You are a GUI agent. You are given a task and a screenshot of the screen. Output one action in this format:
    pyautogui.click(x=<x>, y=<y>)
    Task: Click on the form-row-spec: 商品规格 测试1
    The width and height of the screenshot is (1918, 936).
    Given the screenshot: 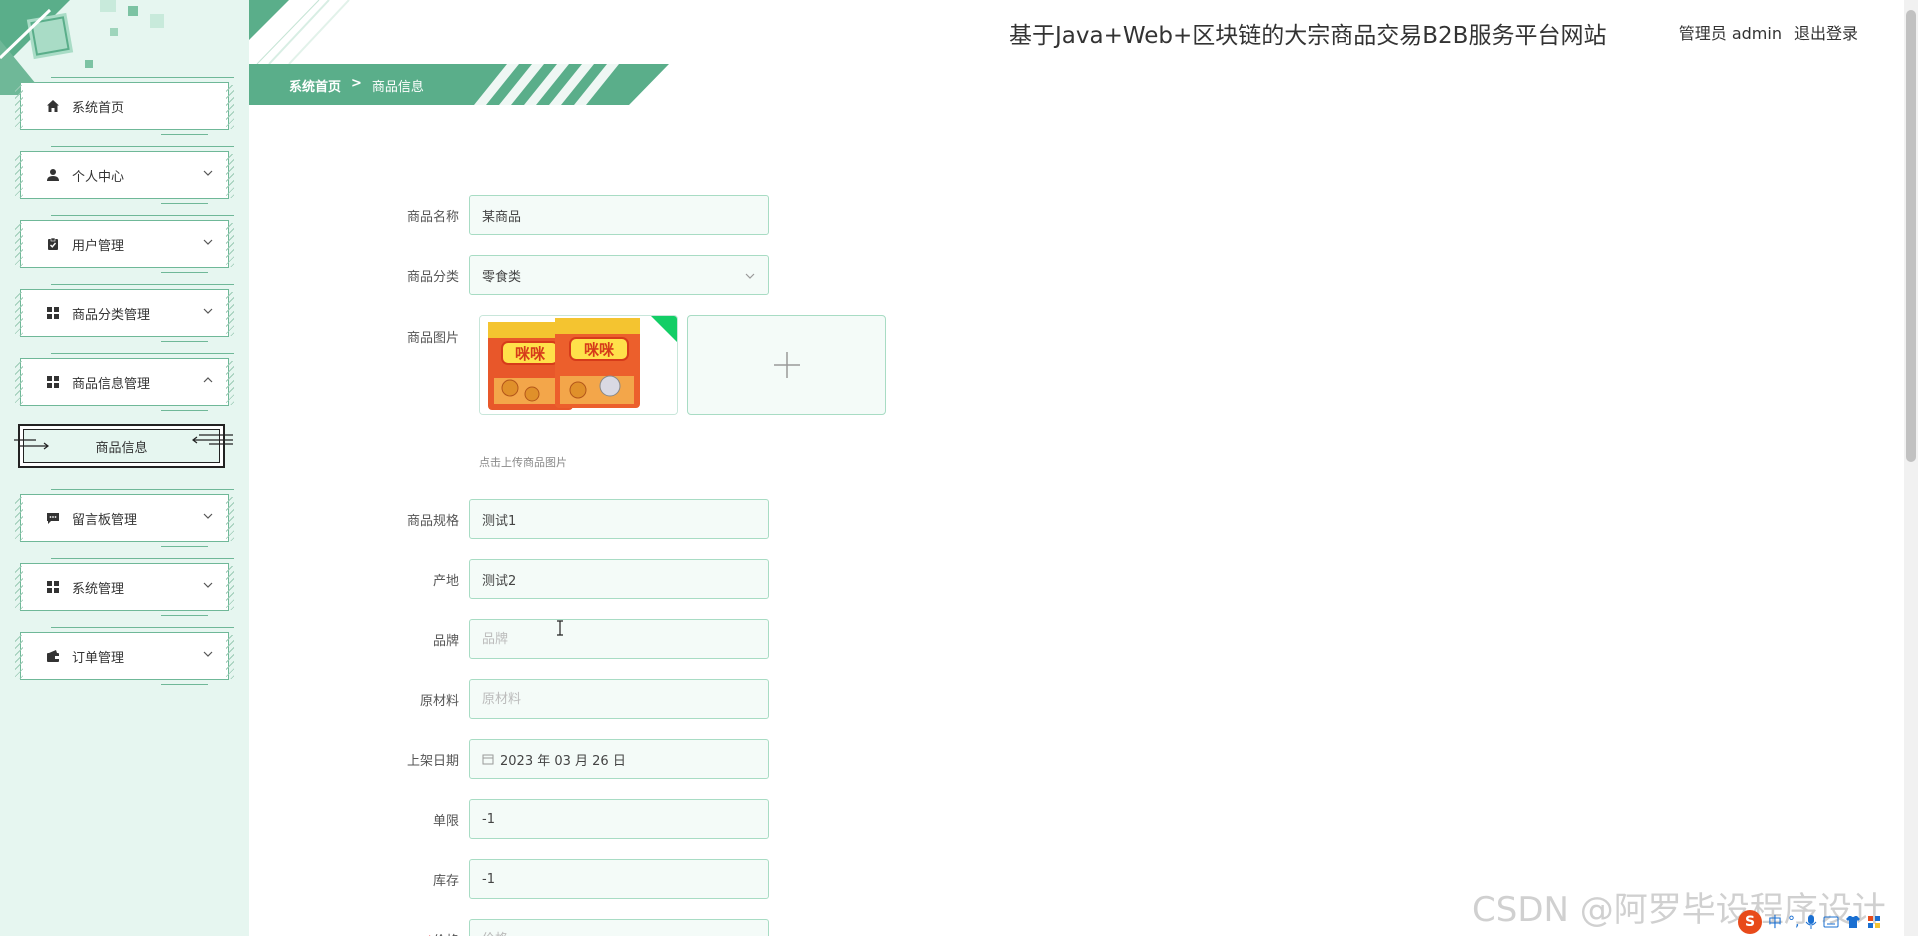 What is the action you would take?
    pyautogui.click(x=574, y=519)
    